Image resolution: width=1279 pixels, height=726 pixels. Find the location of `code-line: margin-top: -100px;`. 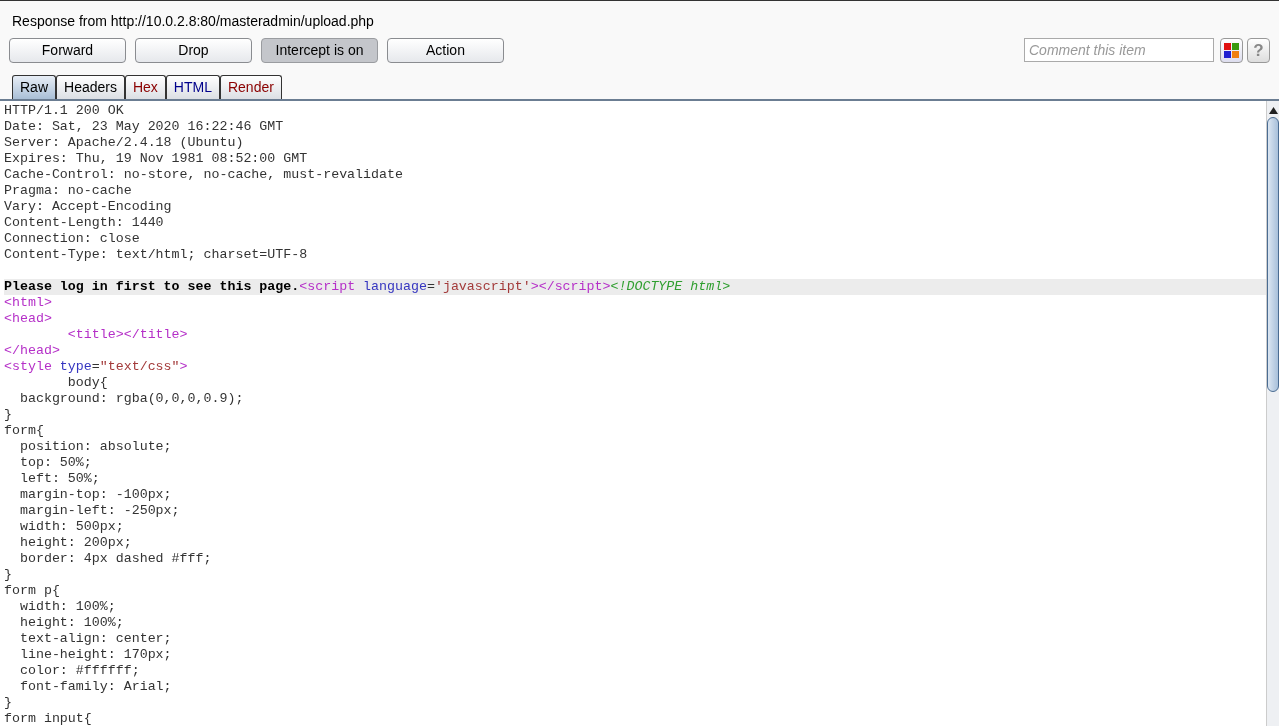

code-line: margin-top: -100px; is located at coordinates (95, 495).